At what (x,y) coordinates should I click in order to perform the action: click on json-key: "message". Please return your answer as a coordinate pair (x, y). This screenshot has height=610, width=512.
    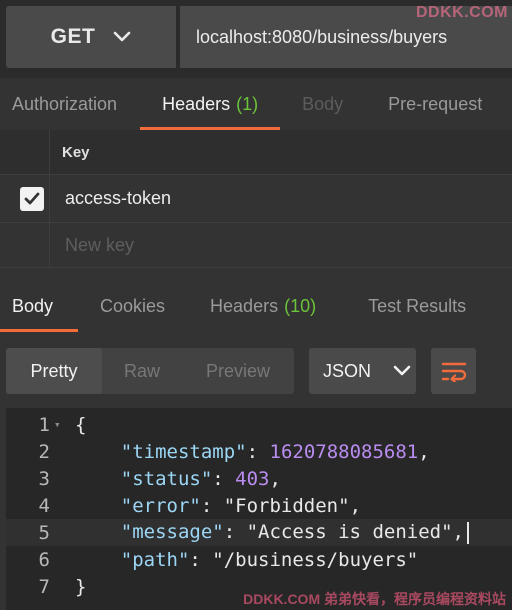
    Looking at the image, I should click on (172, 532).